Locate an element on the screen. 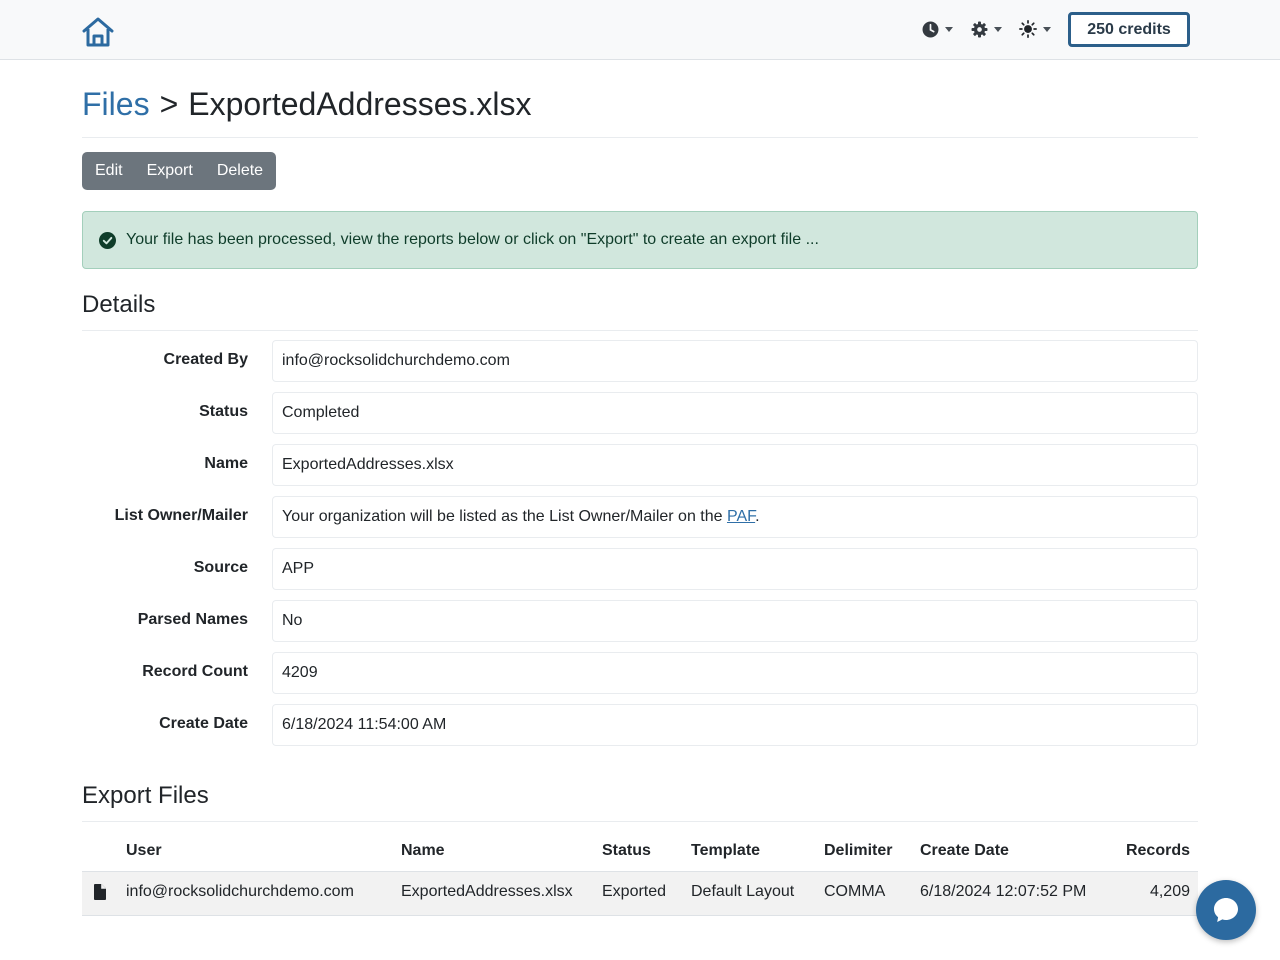 The image size is (1280, 960). page-title: Files > ExportedAddresses.xlsx is located at coordinates (307, 104).